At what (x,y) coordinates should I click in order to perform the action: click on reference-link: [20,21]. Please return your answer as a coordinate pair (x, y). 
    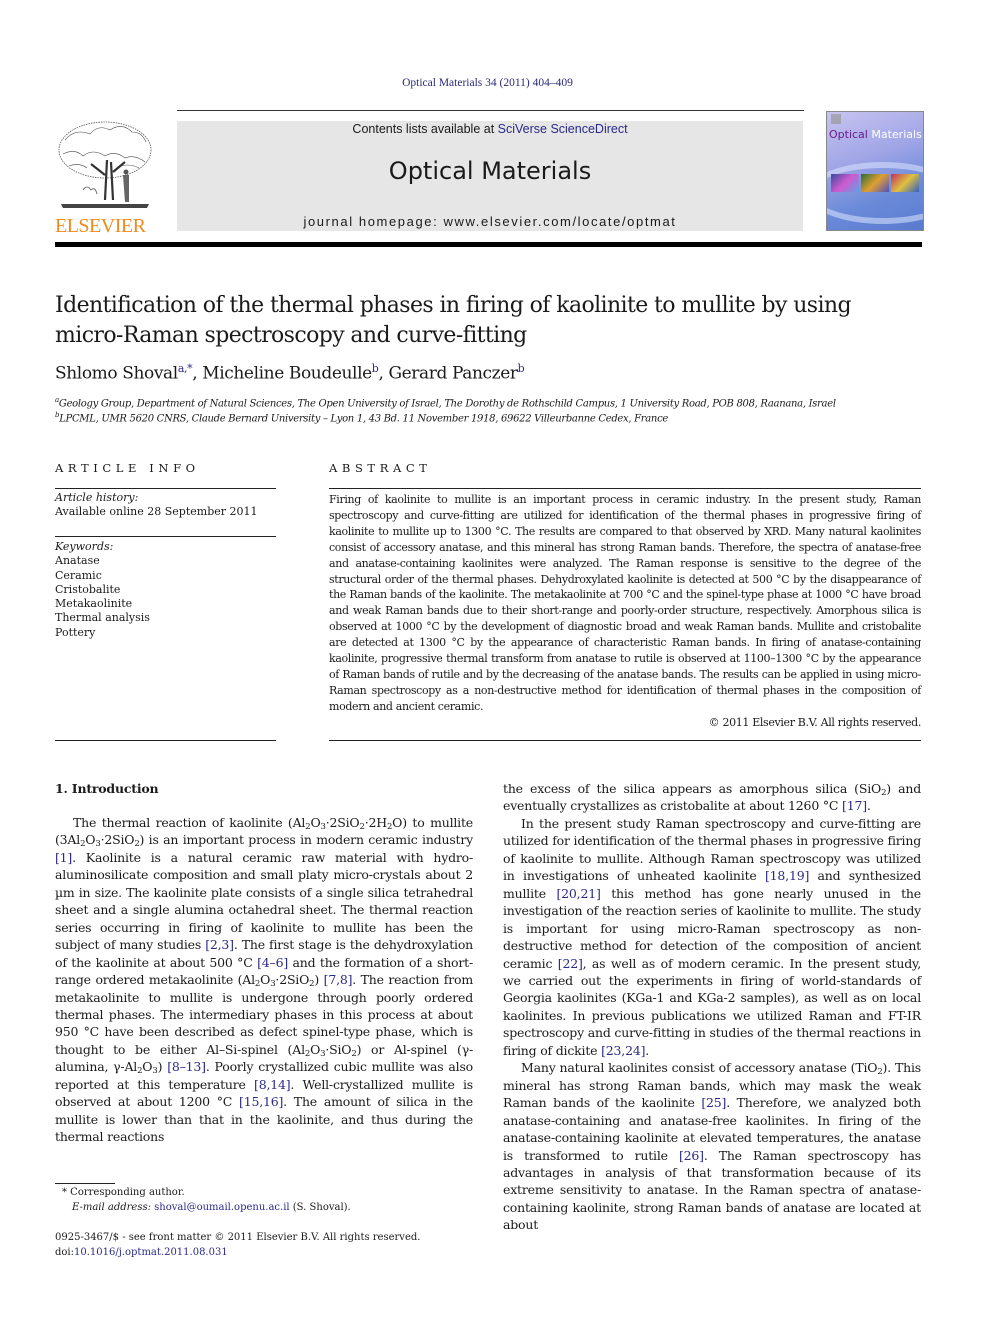
    Looking at the image, I should click on (578, 893).